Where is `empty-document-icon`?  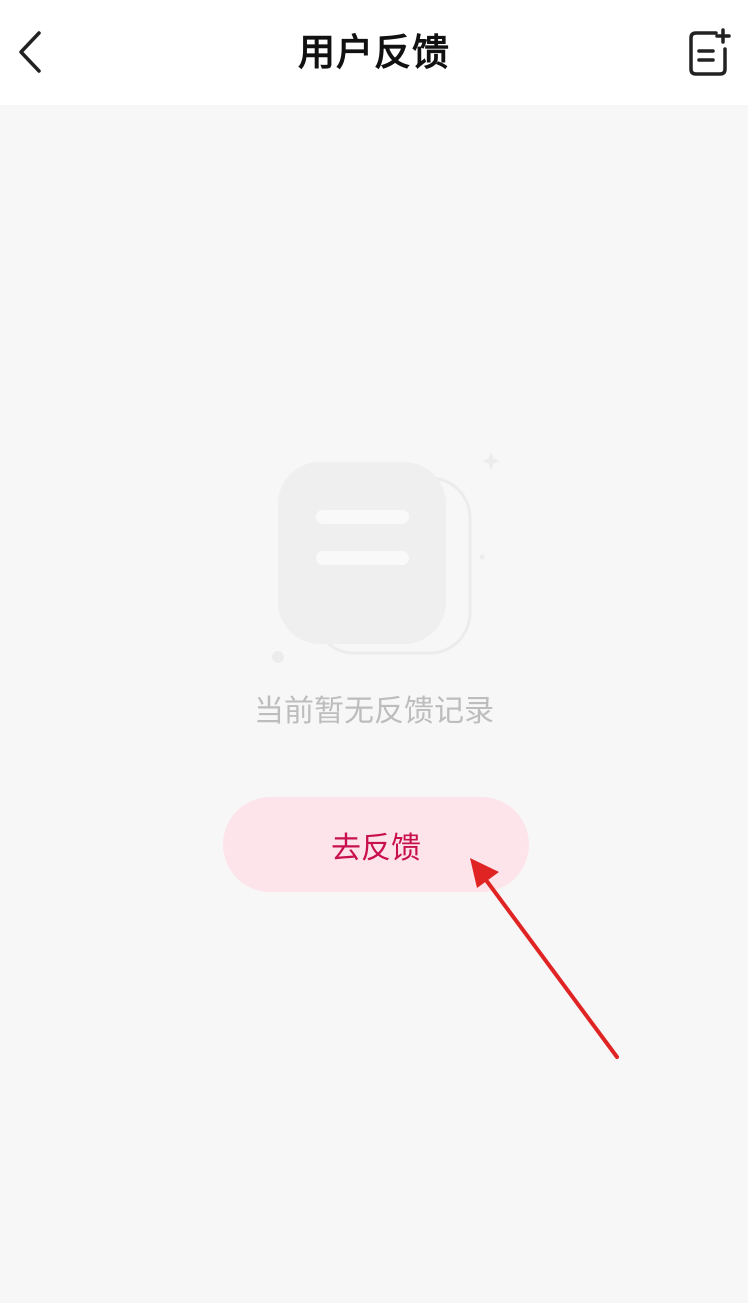
empty-document-icon is located at coordinates (386, 557).